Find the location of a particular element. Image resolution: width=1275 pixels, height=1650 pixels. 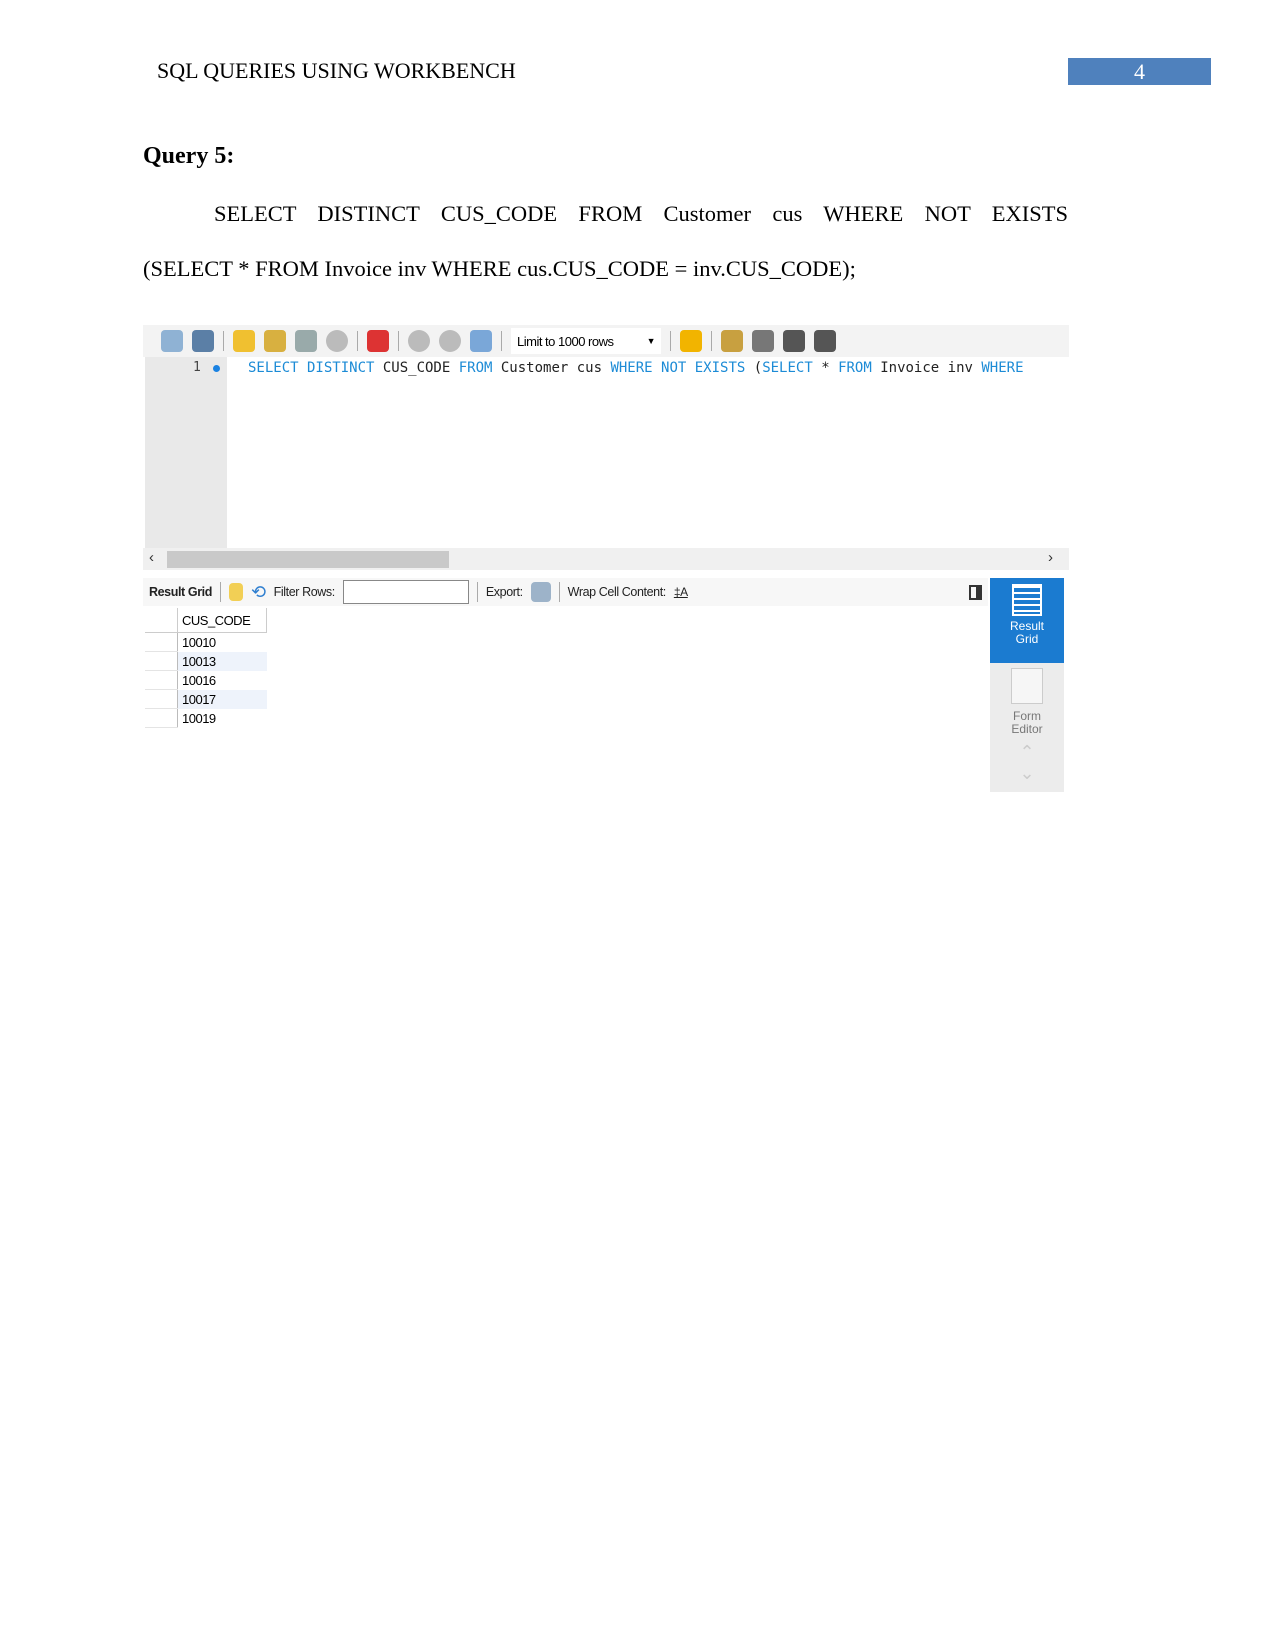

invisible-chars-icon is located at coordinates (794, 341).